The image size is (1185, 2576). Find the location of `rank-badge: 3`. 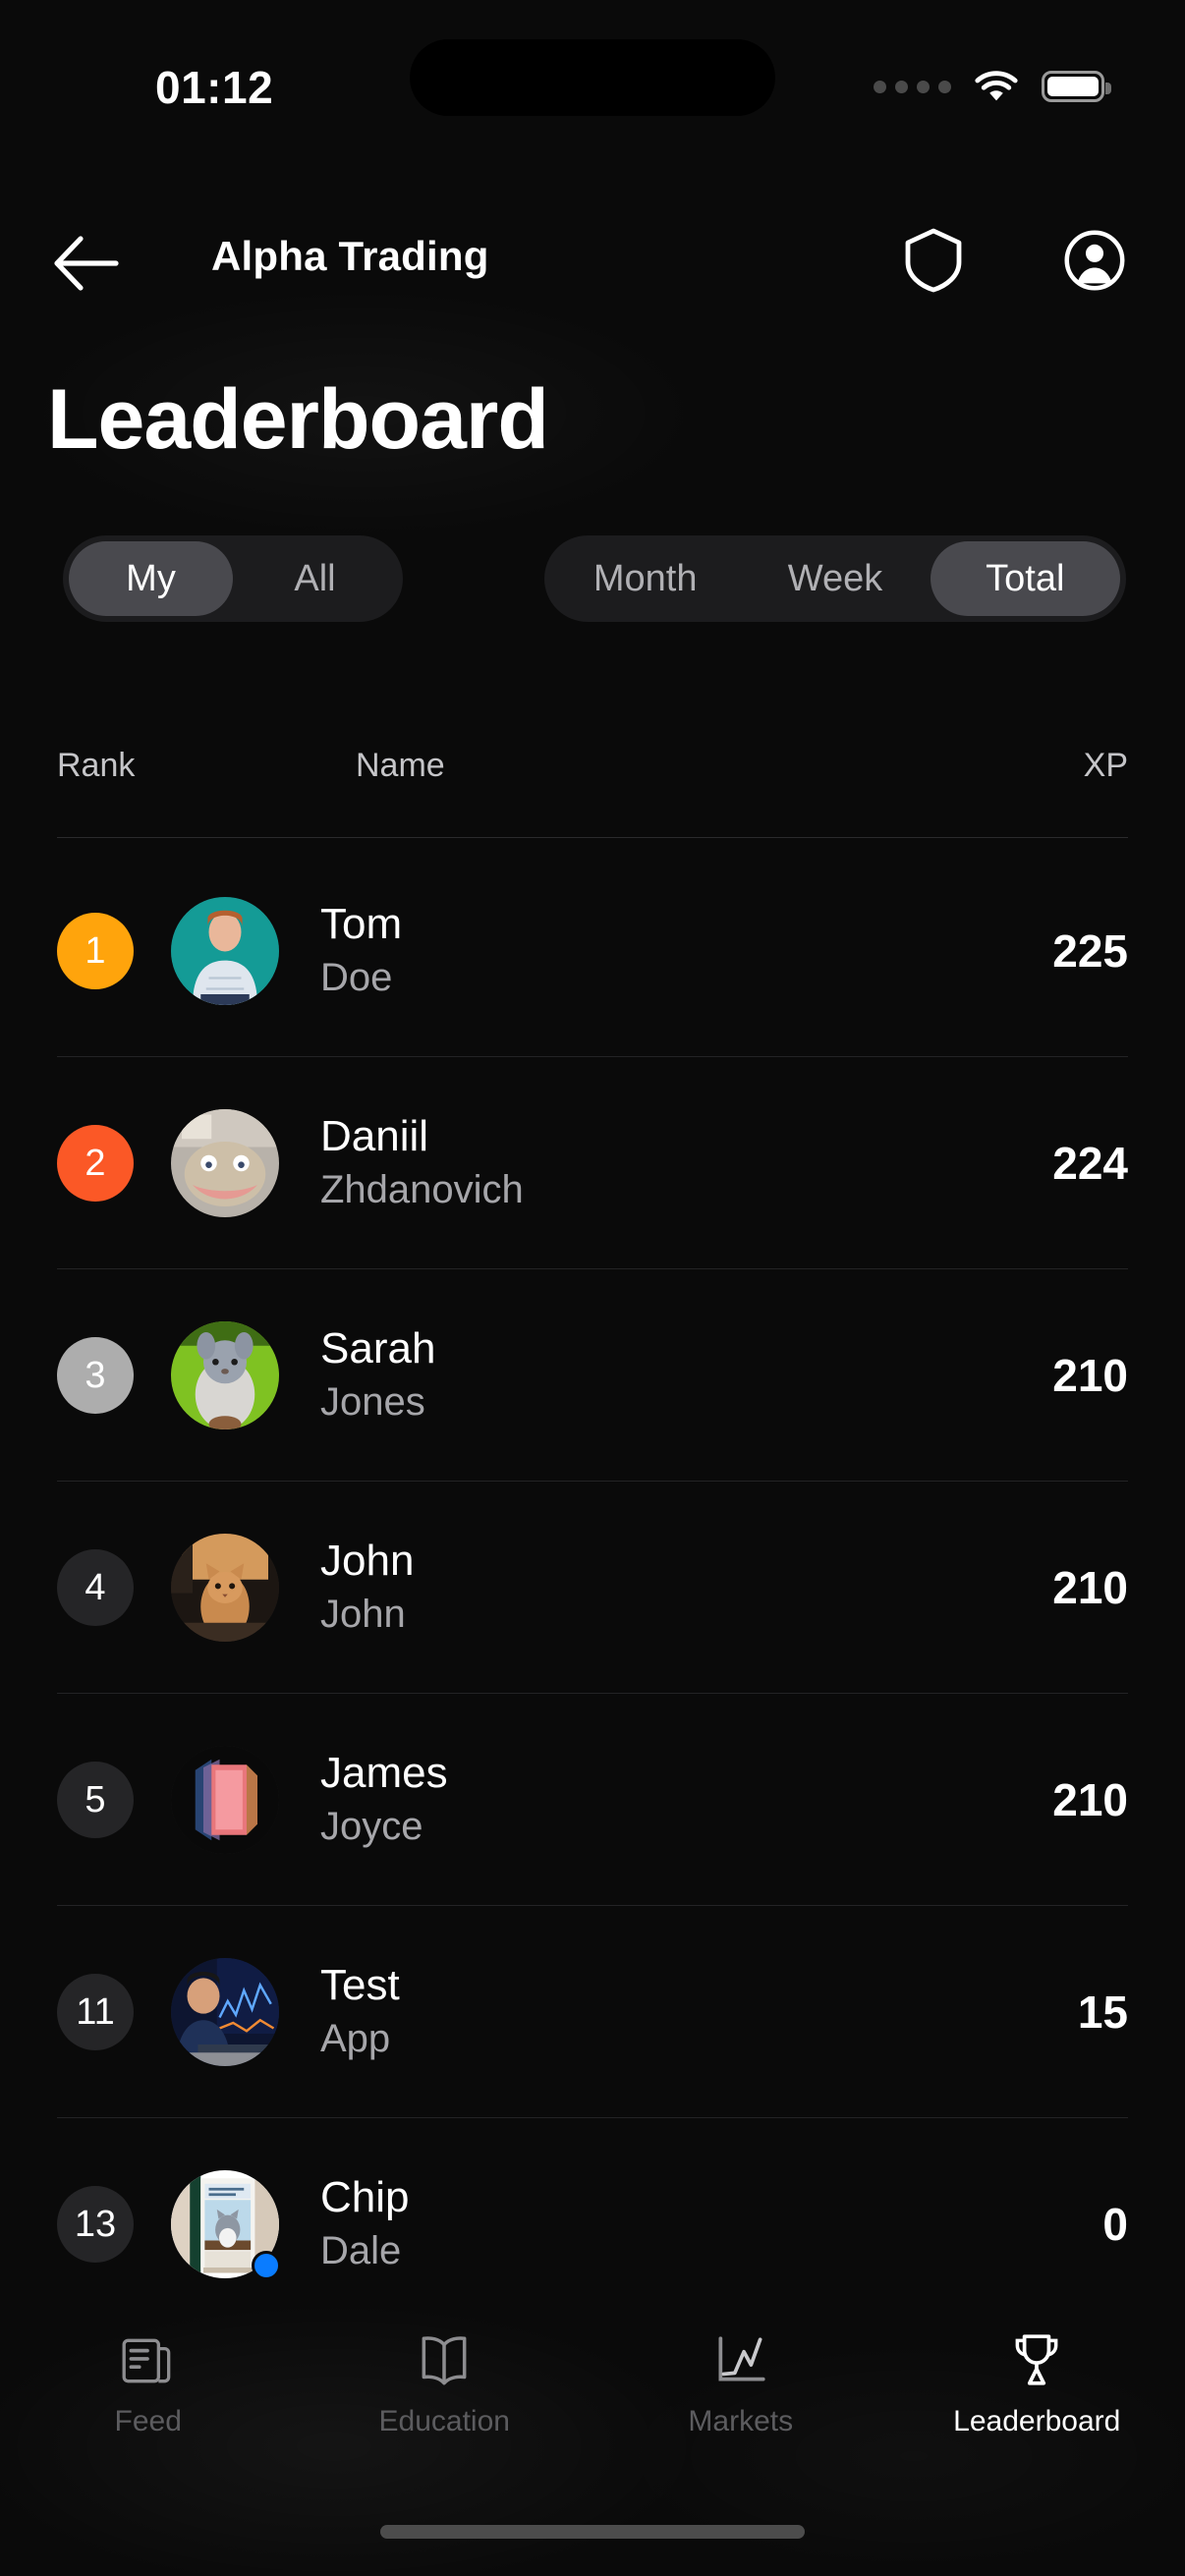

rank-badge: 3 is located at coordinates (96, 1375).